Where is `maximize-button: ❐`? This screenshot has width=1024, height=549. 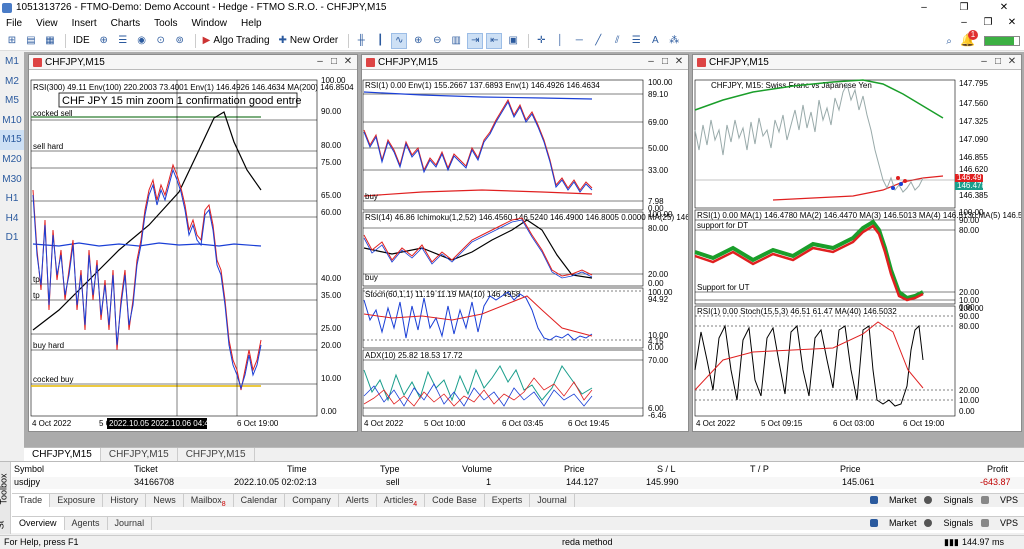
maximize-button: ❐ is located at coordinates (964, 7).